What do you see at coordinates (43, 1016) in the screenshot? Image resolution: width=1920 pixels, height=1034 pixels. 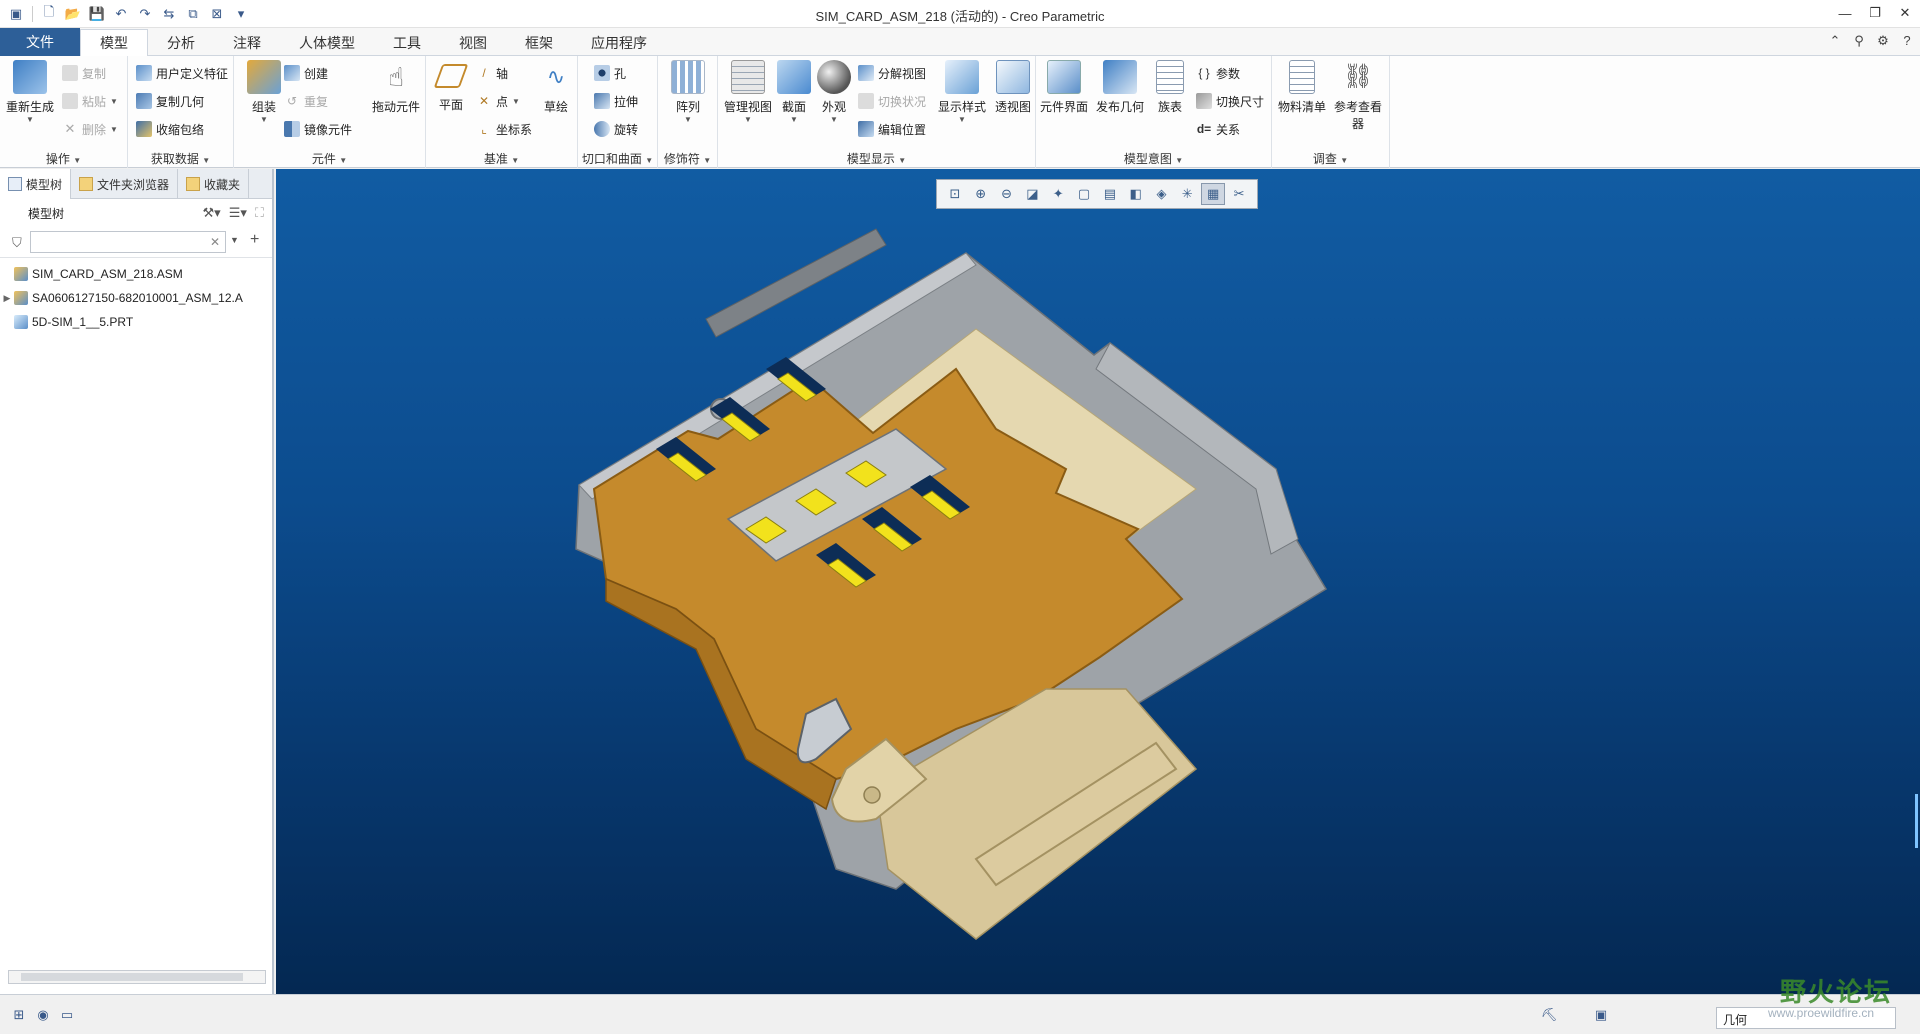 I see `browser-icon: ◉` at bounding box center [43, 1016].